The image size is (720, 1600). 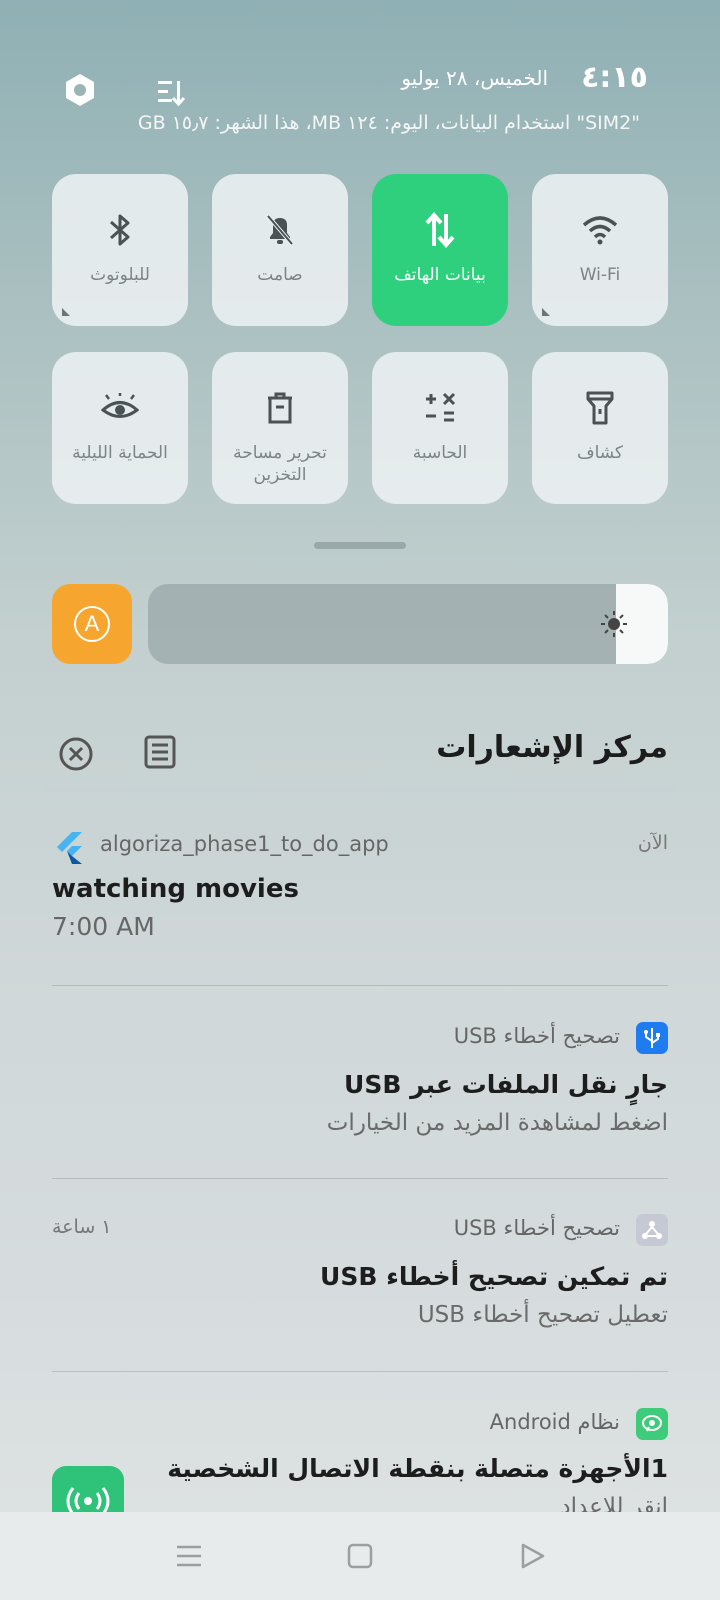 I want to click on tile-label: صامت, so click(x=280, y=275).